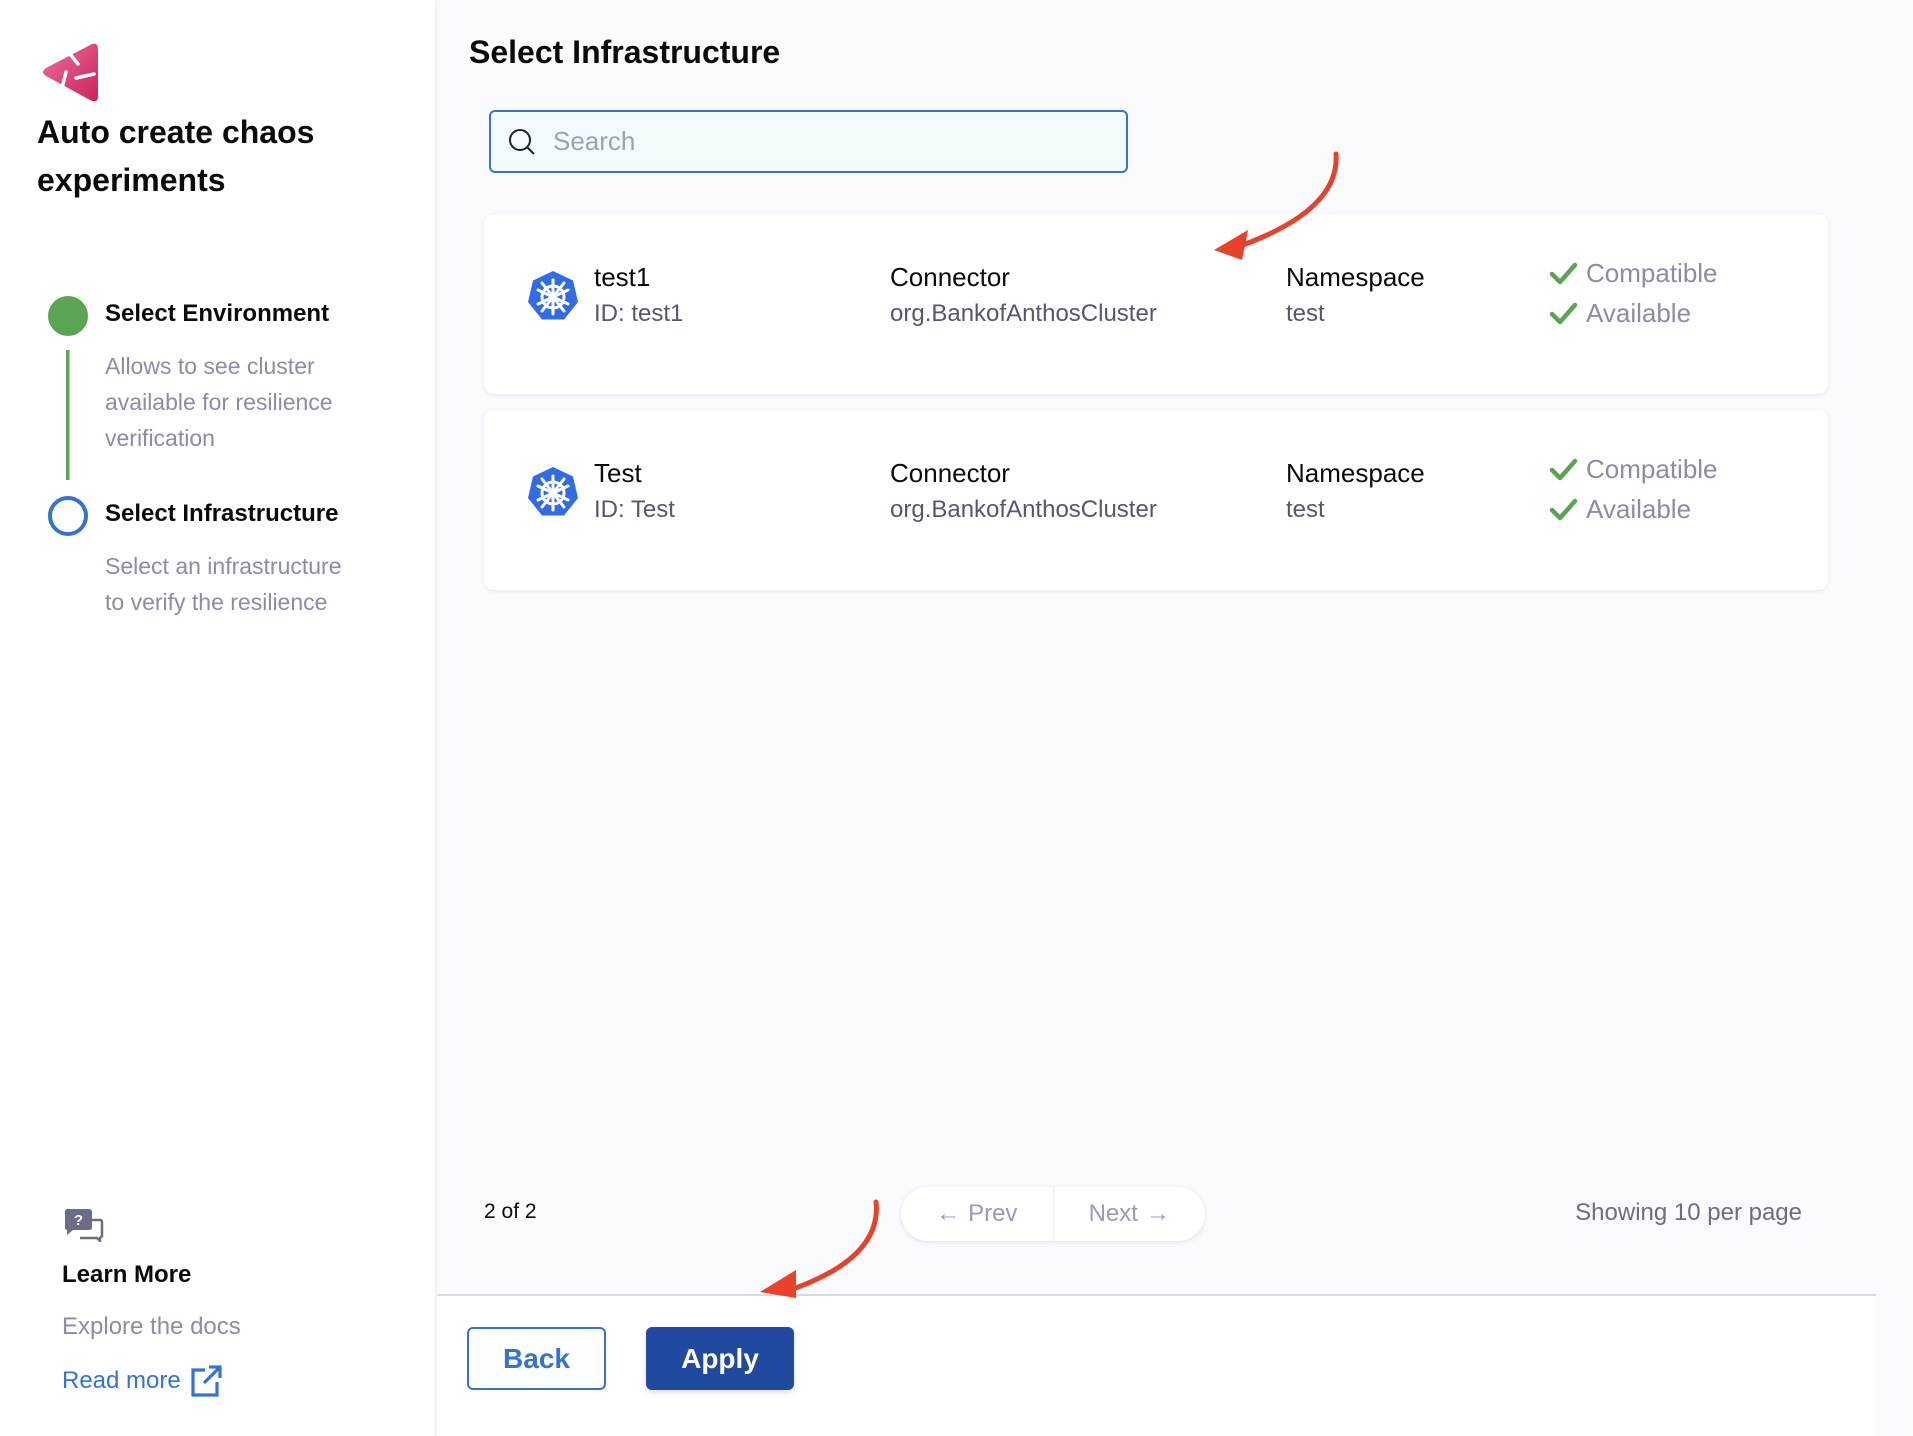  Describe the element at coordinates (84, 1225) in the screenshot. I see `help-chat-icon: ?` at that location.